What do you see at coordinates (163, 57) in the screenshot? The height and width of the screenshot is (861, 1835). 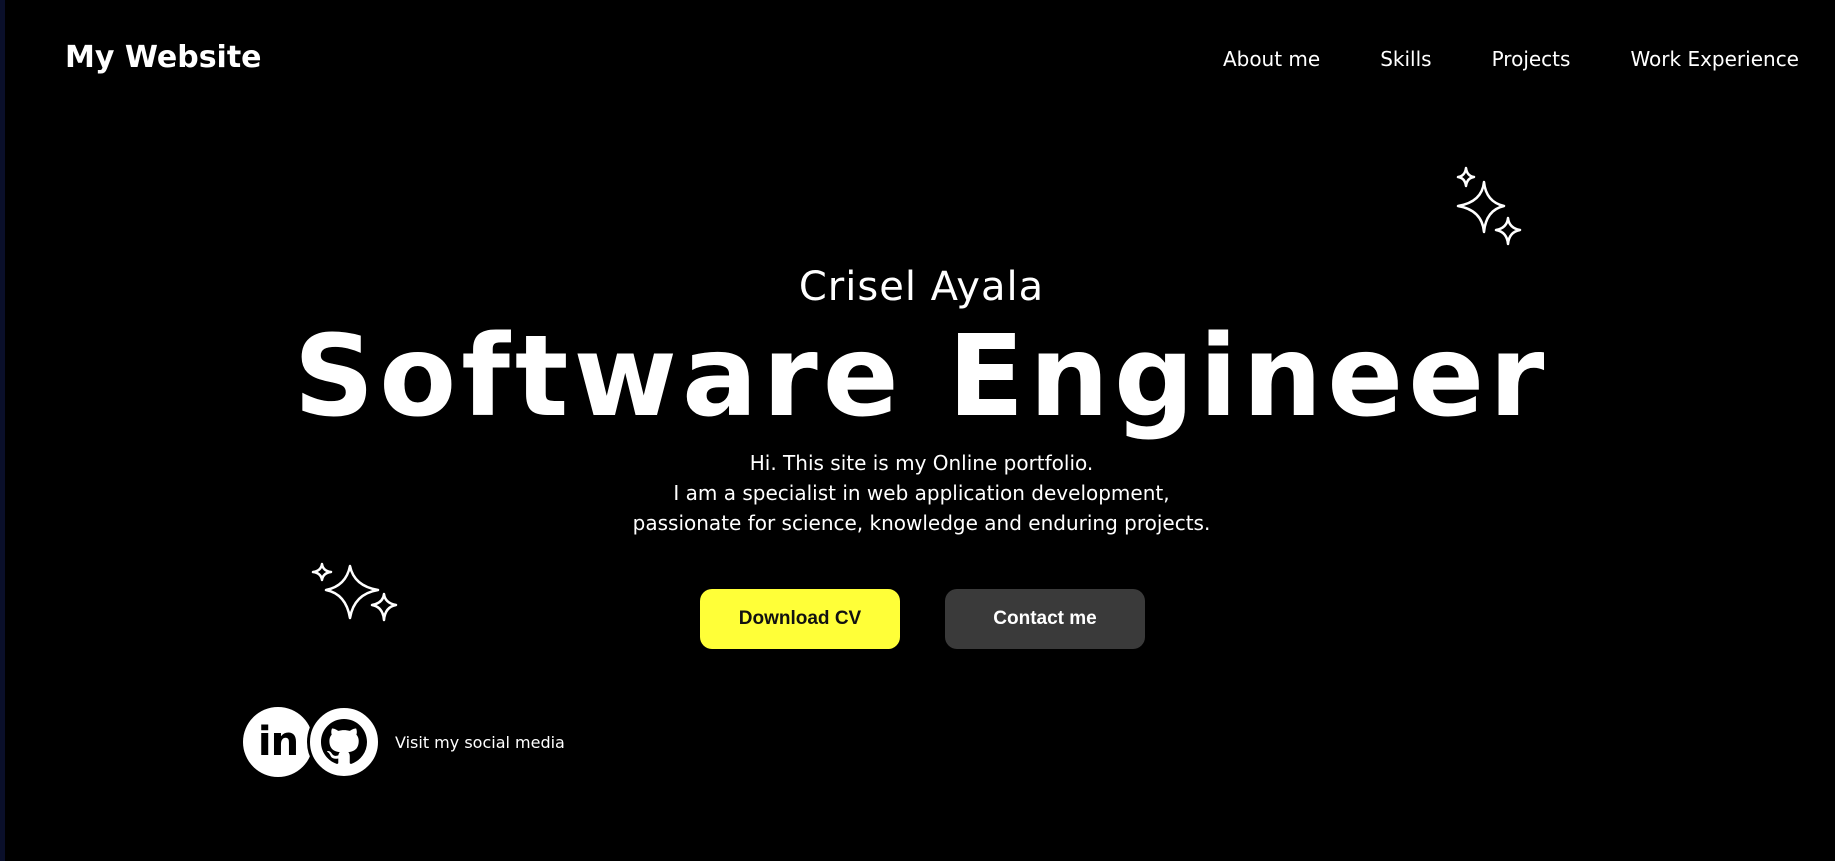 I see `site-logo: My Website` at bounding box center [163, 57].